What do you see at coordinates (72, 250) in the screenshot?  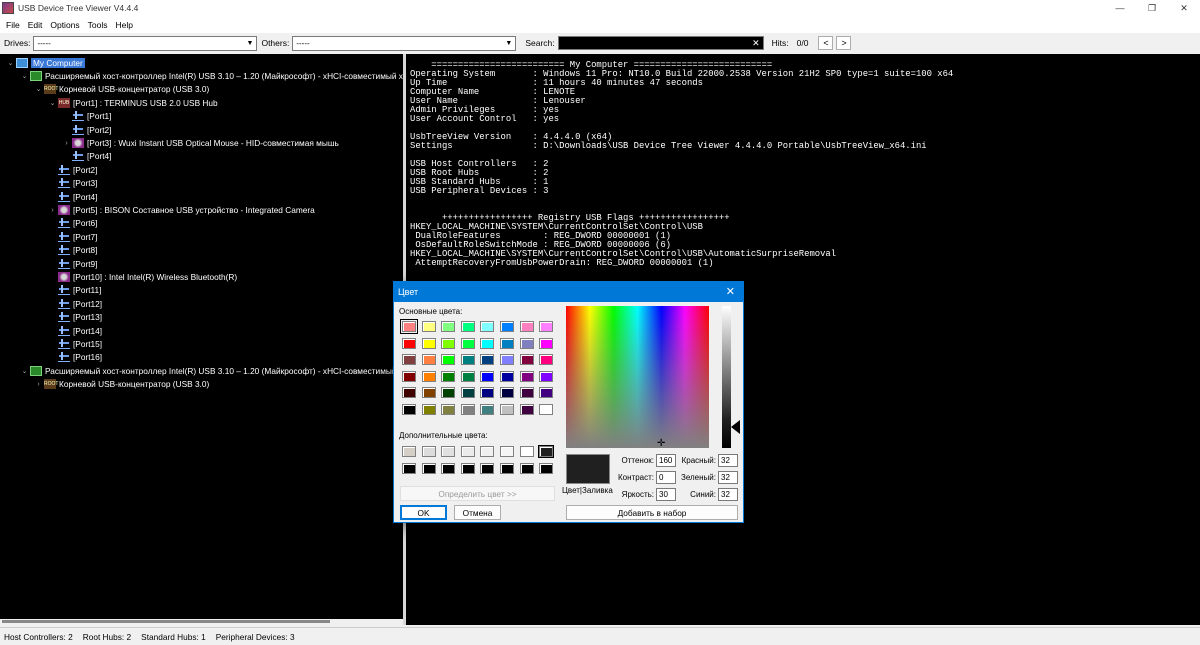 I see `tree-item: [Port8]` at bounding box center [72, 250].